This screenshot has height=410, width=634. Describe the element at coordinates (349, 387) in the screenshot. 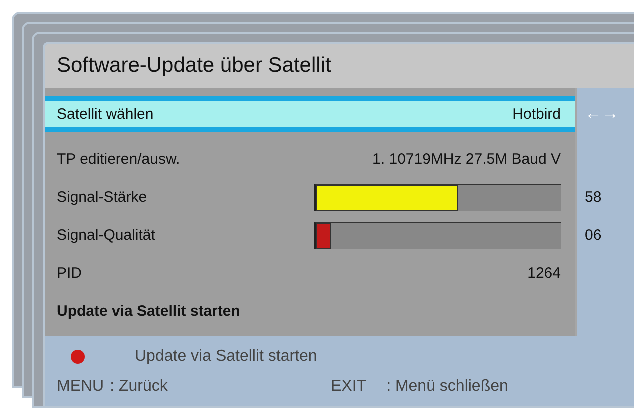

I see `key-name: EXIT` at that location.